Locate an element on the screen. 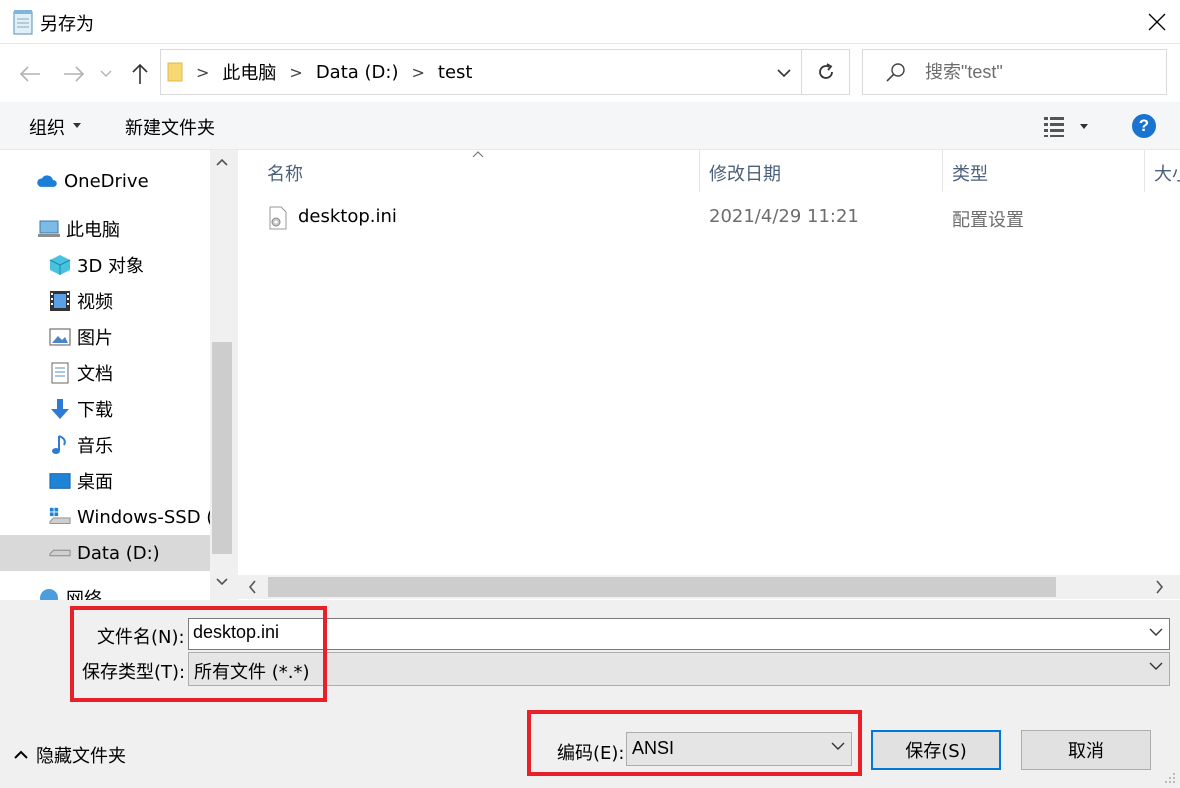  forward-button is located at coordinates (74, 74).